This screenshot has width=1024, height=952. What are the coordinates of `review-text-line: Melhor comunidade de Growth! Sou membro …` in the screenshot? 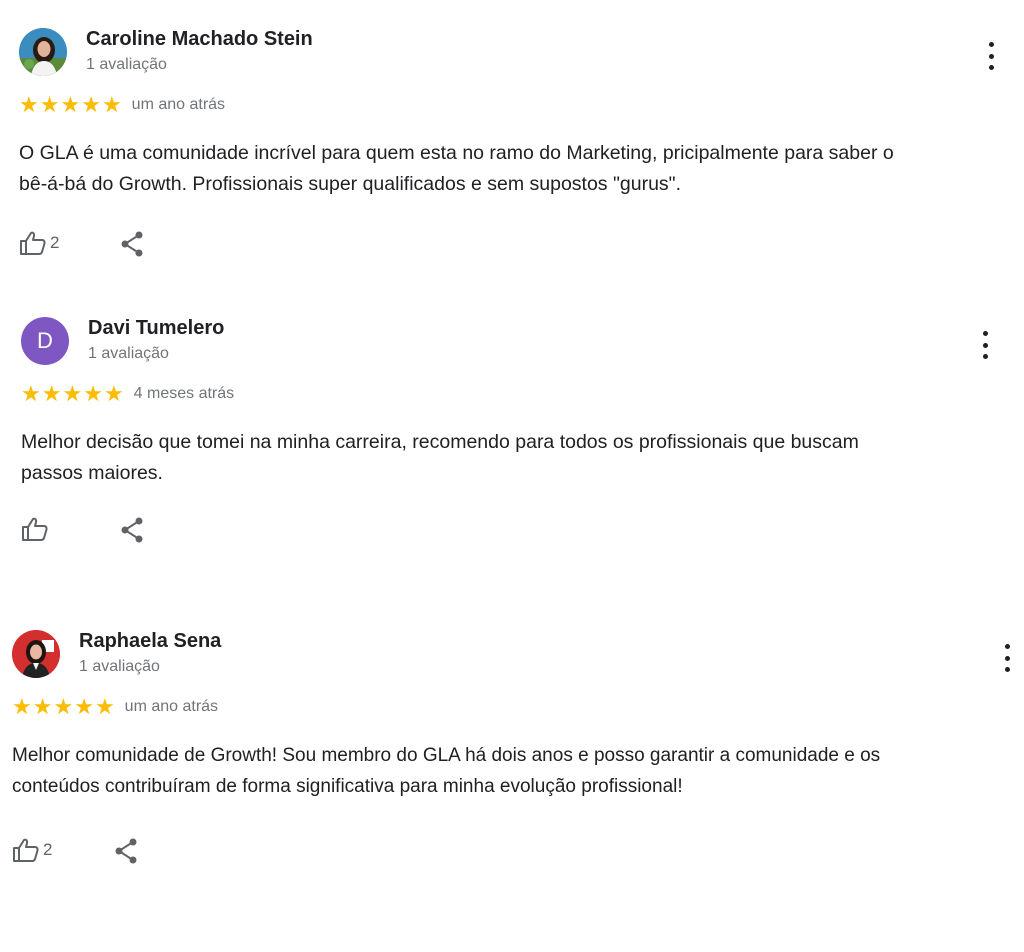 It's located at (446, 755).